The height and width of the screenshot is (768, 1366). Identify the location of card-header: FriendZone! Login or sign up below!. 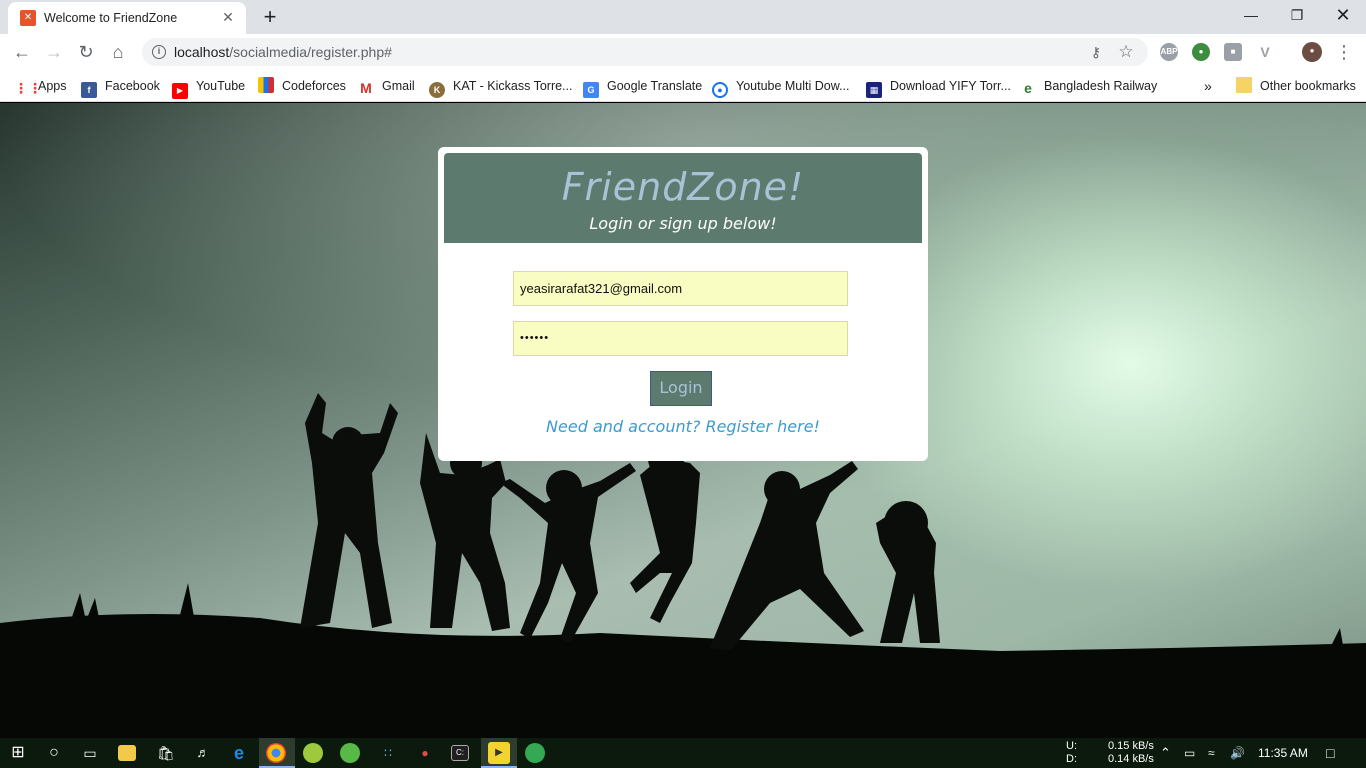
(683, 198).